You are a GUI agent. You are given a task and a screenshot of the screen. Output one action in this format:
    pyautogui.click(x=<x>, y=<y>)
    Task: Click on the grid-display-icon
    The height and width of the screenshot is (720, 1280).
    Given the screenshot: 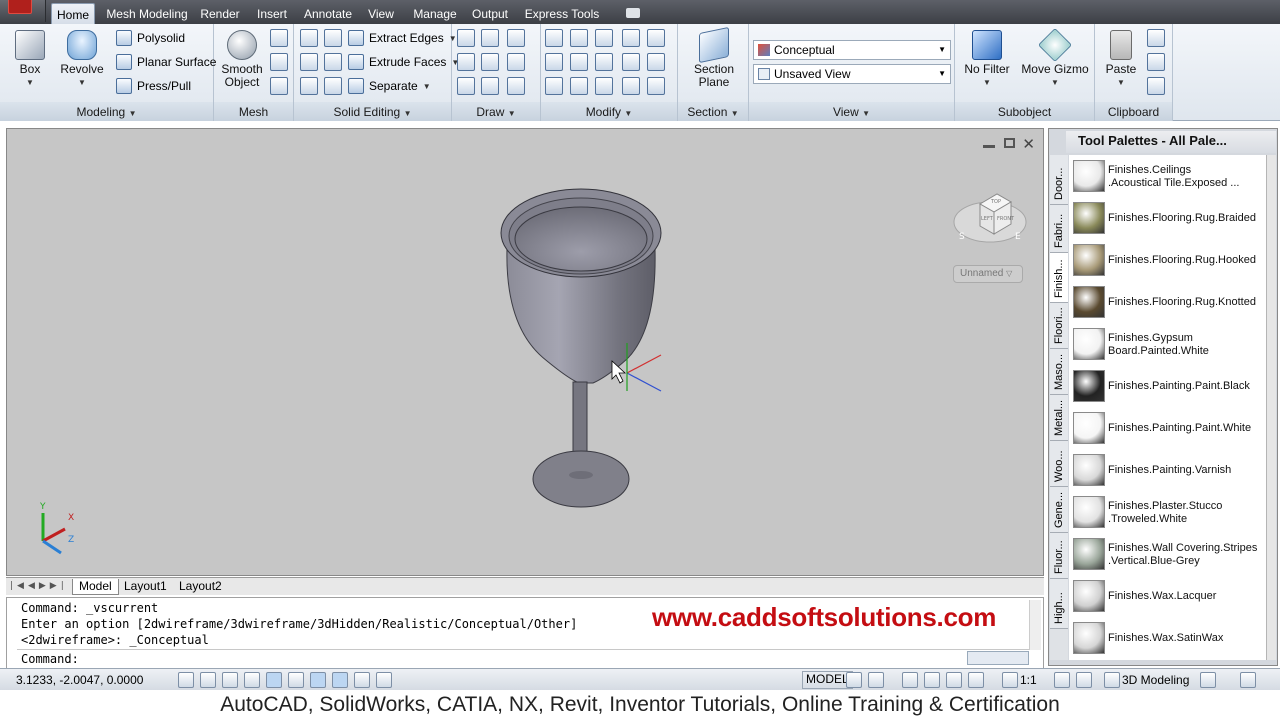 What is the action you would take?
    pyautogui.click(x=230, y=680)
    